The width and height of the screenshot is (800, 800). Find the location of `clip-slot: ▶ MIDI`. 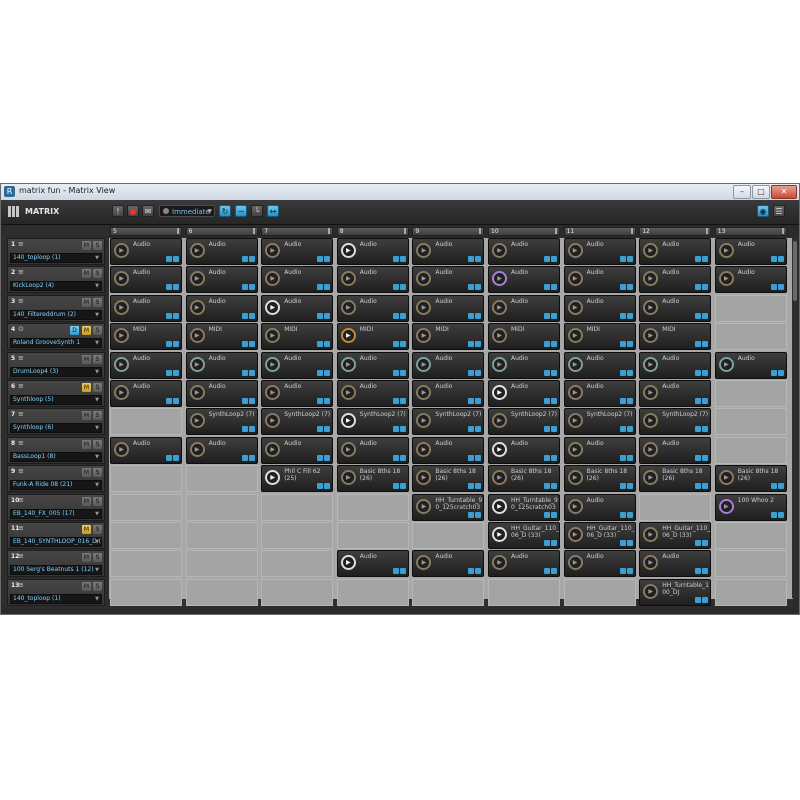

clip-slot: ▶ MIDI is located at coordinates (675, 337).